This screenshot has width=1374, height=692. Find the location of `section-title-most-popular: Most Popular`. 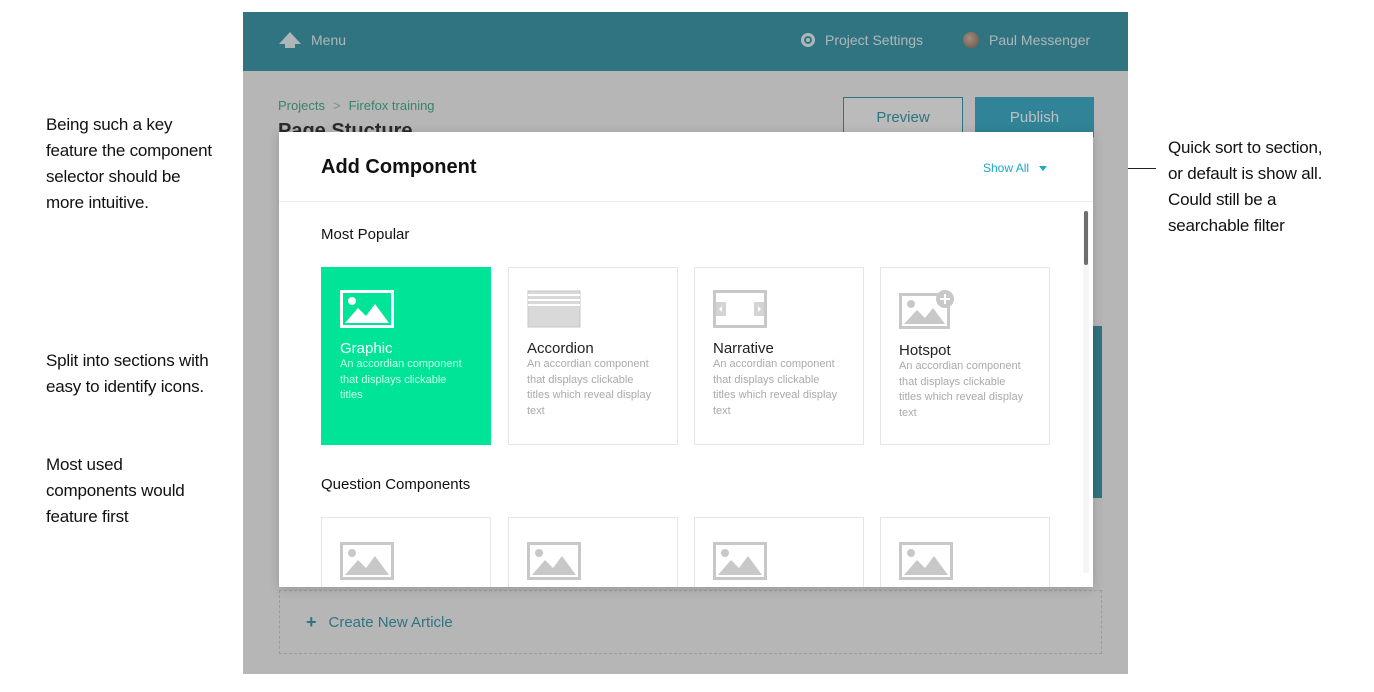

section-title-most-popular: Most Popular is located at coordinates (365, 234).